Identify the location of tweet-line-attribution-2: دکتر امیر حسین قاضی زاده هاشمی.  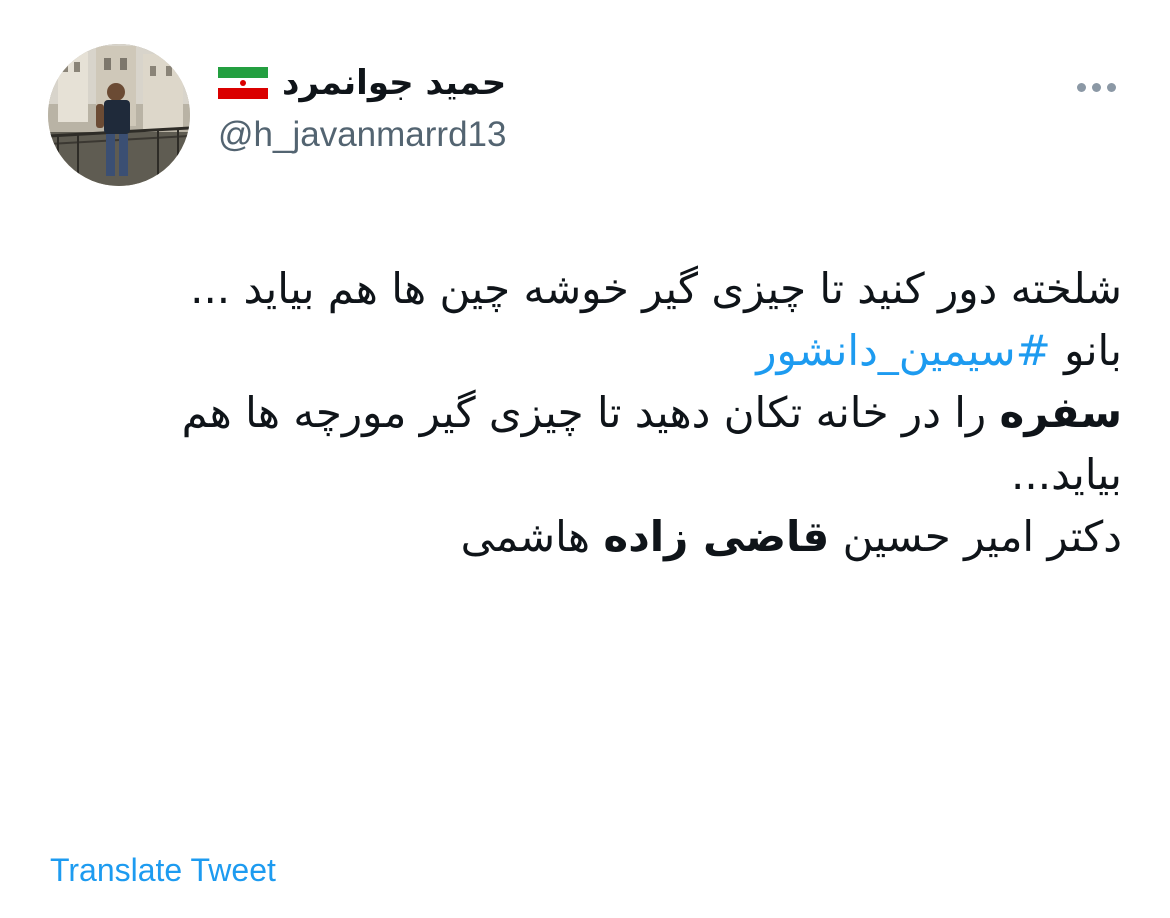
(591, 537).